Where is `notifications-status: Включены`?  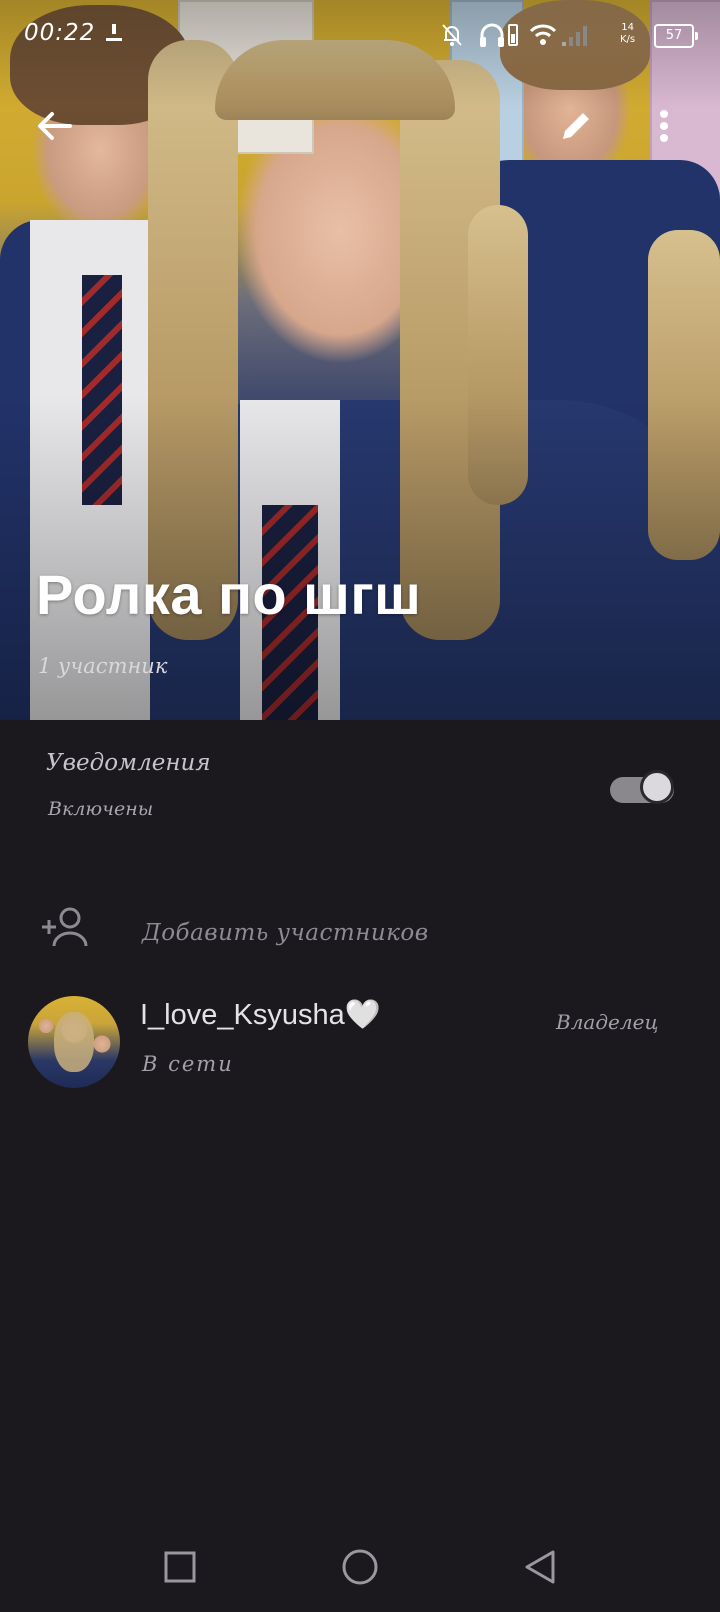 notifications-status: Включены is located at coordinates (101, 809).